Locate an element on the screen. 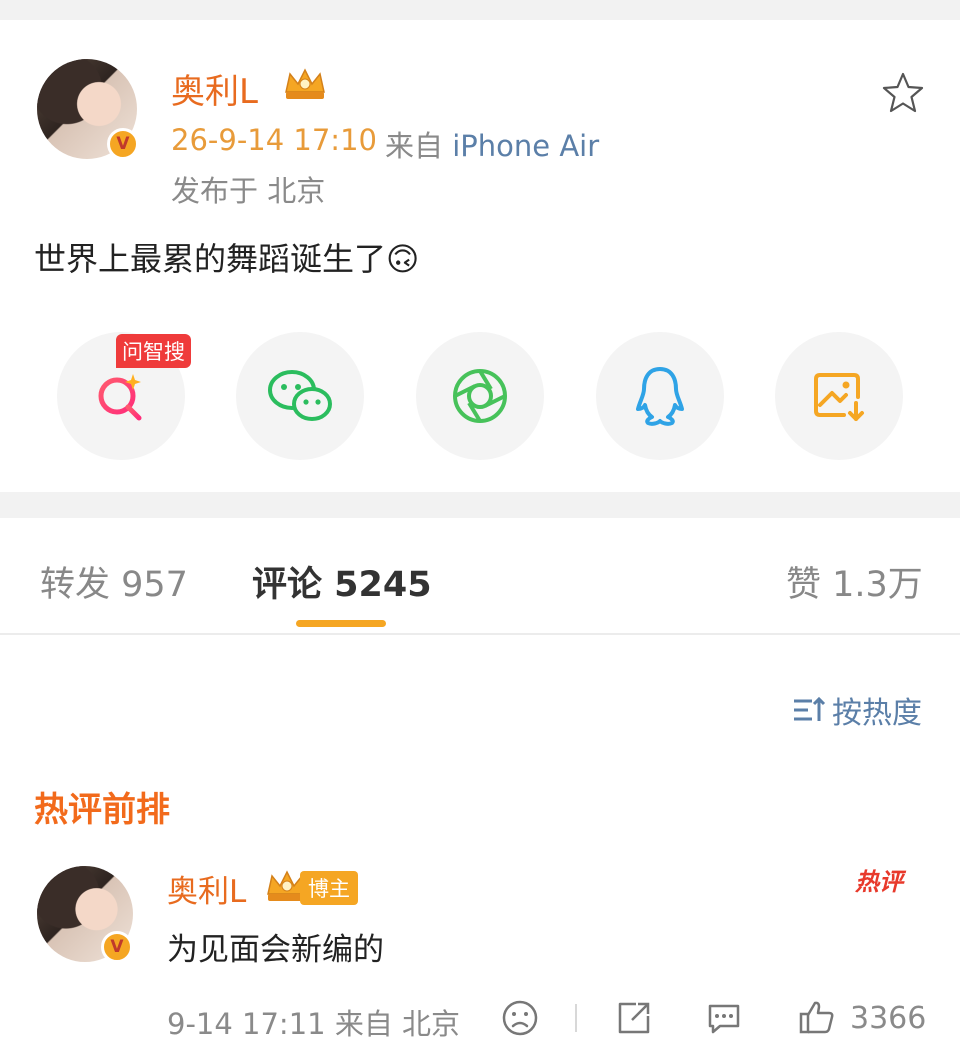 This screenshot has width=960, height=1049. like-count: 3366 is located at coordinates (888, 1018).